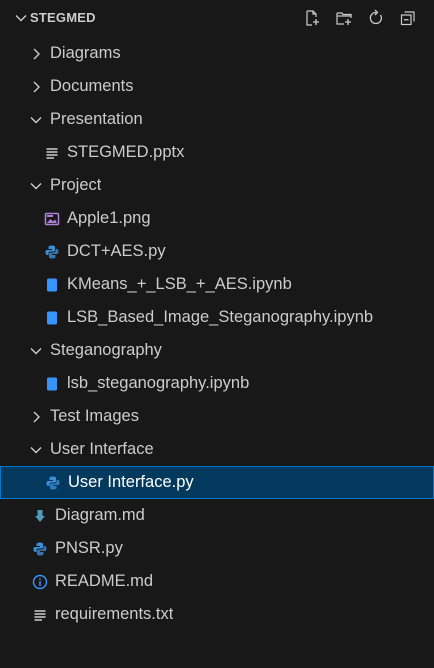 The width and height of the screenshot is (434, 668). I want to click on tree-item-label: Presentation, so click(96, 119).